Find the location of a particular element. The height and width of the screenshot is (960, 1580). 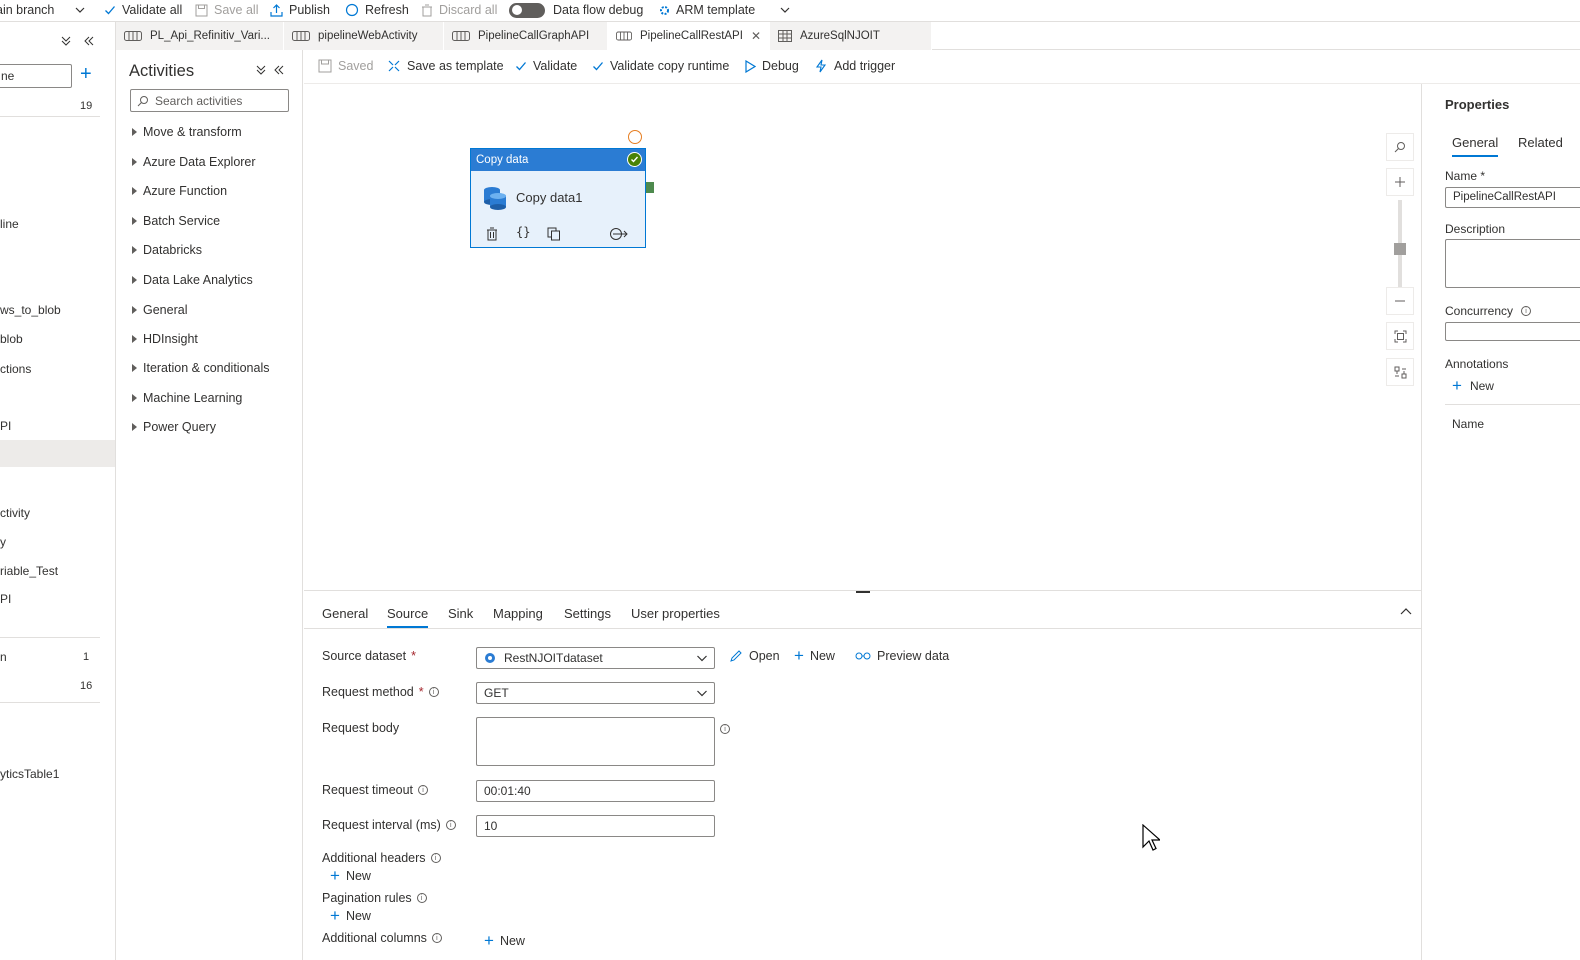

data-flow-debug-toggle: Data flow debug is located at coordinates (576, 10).